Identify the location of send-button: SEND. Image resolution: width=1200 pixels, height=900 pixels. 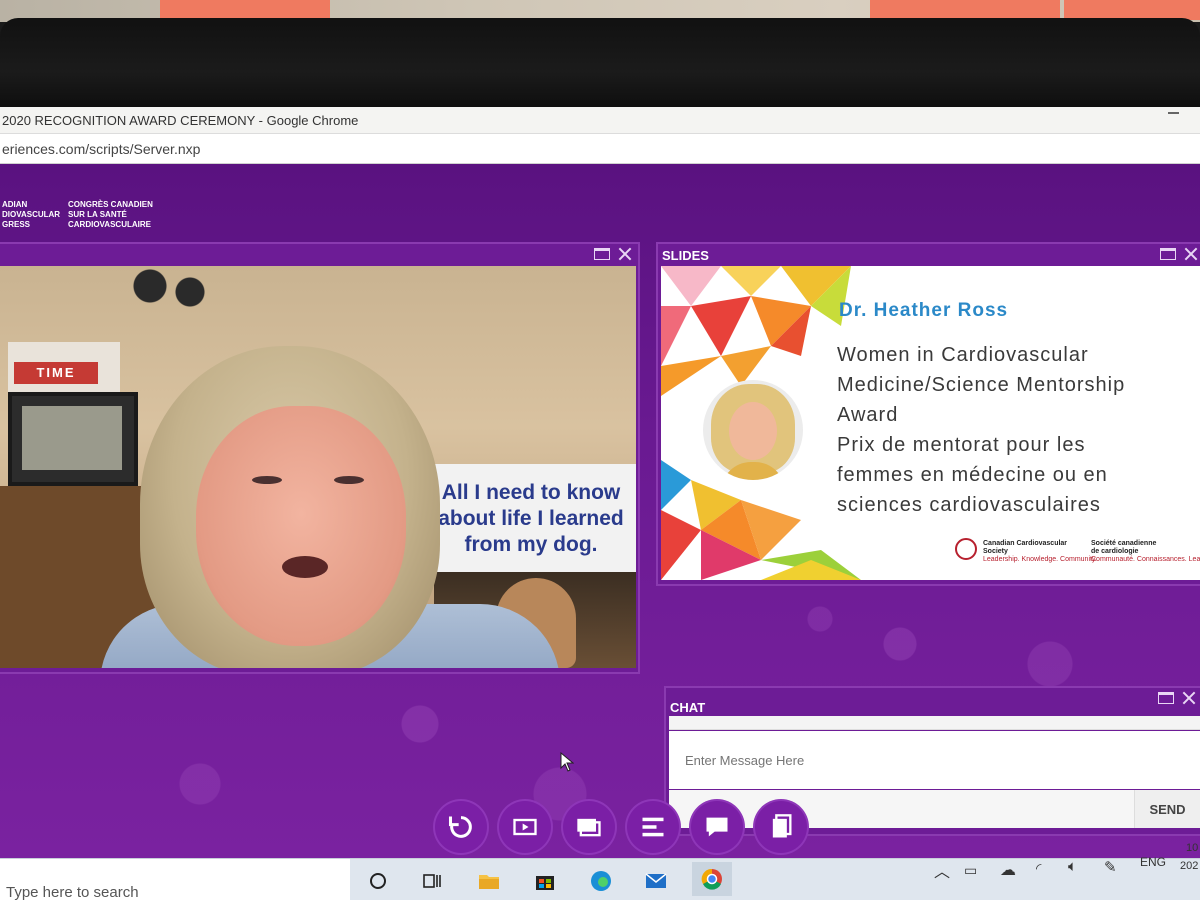
(1167, 809).